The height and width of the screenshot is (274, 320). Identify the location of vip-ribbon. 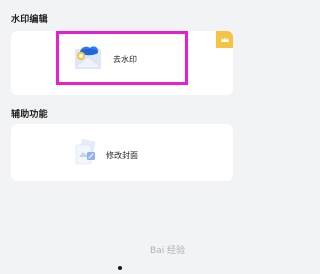
(224, 39).